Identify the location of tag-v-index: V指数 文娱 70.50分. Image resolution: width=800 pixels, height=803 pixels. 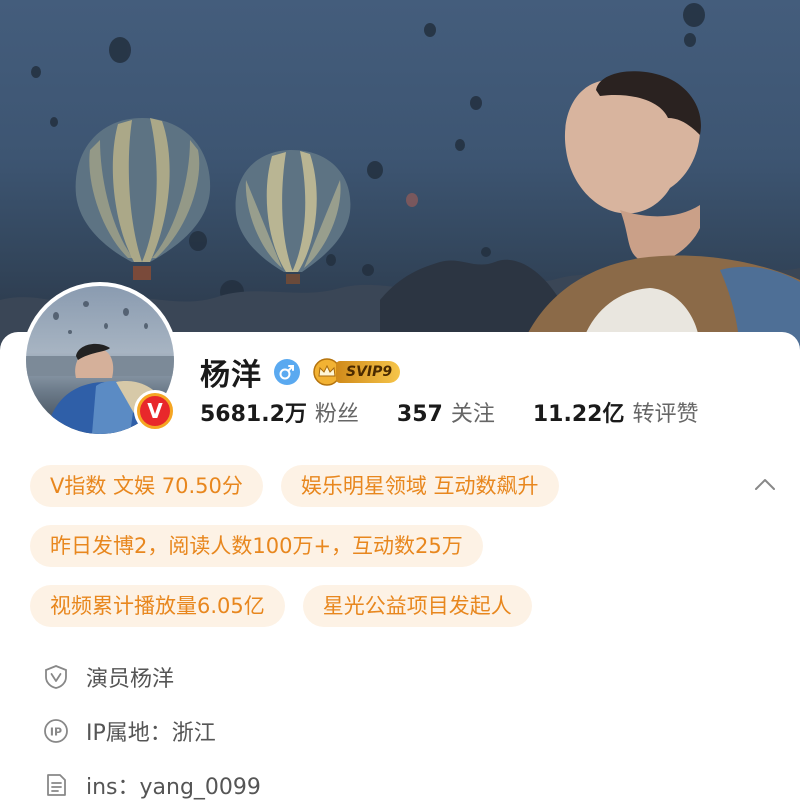
(146, 486).